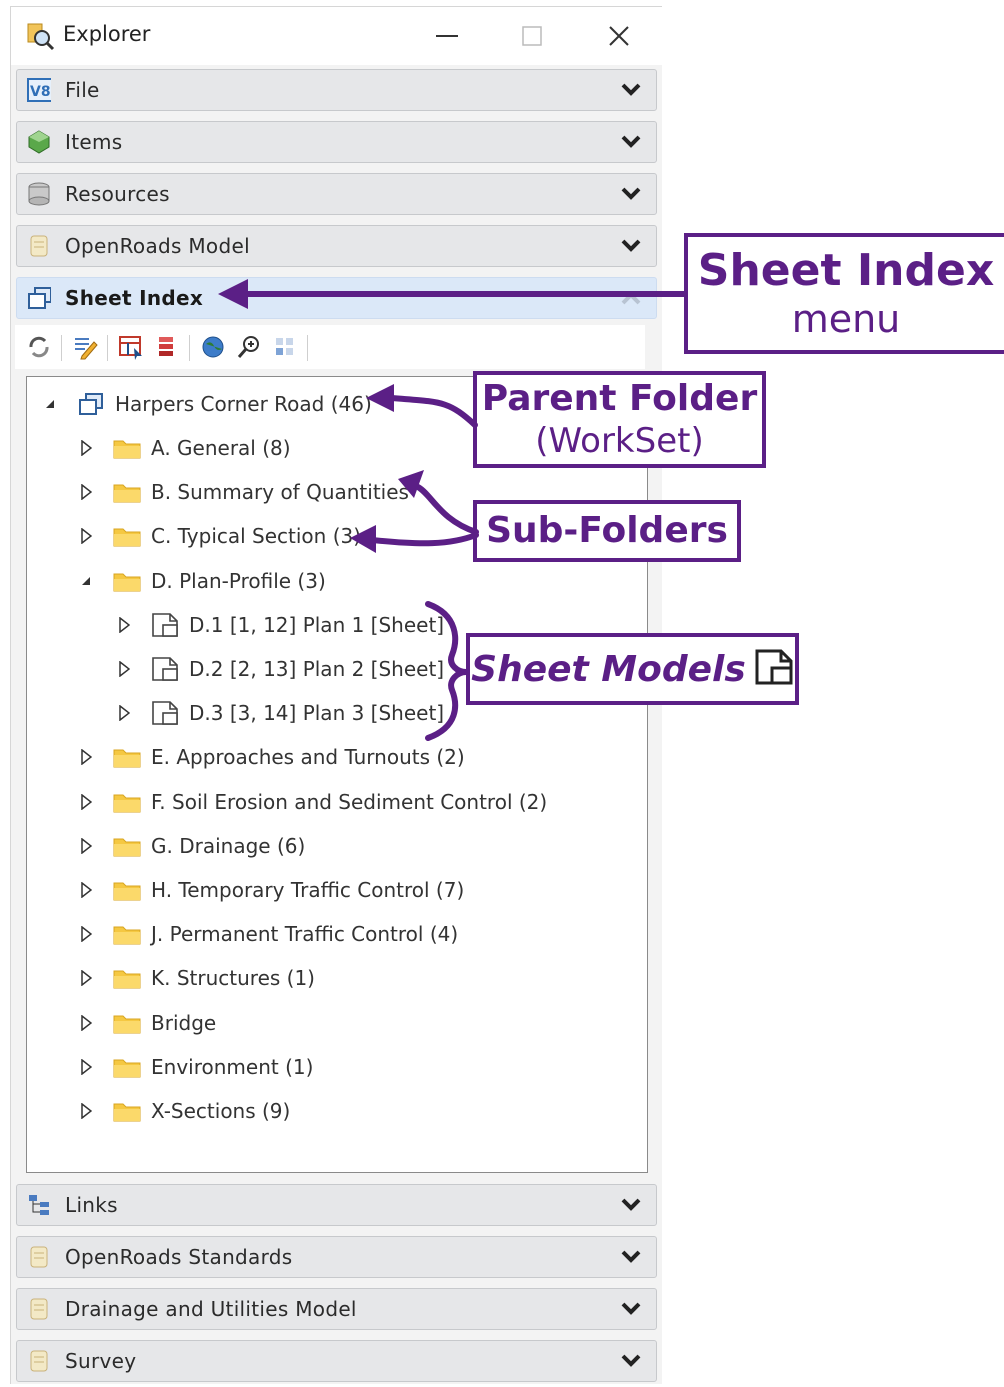 This screenshot has width=1004, height=1387. Describe the element at coordinates (233, 978) in the screenshot. I see `tree-item-label: K. Structures (1)` at that location.